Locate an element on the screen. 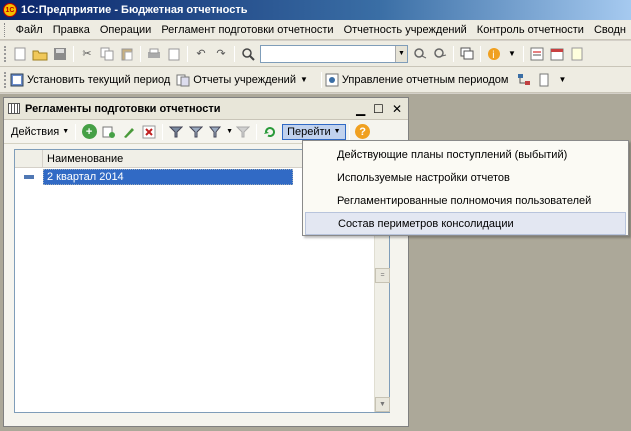 The height and width of the screenshot is (431, 631). open-folder-icon is located at coordinates (40, 54).